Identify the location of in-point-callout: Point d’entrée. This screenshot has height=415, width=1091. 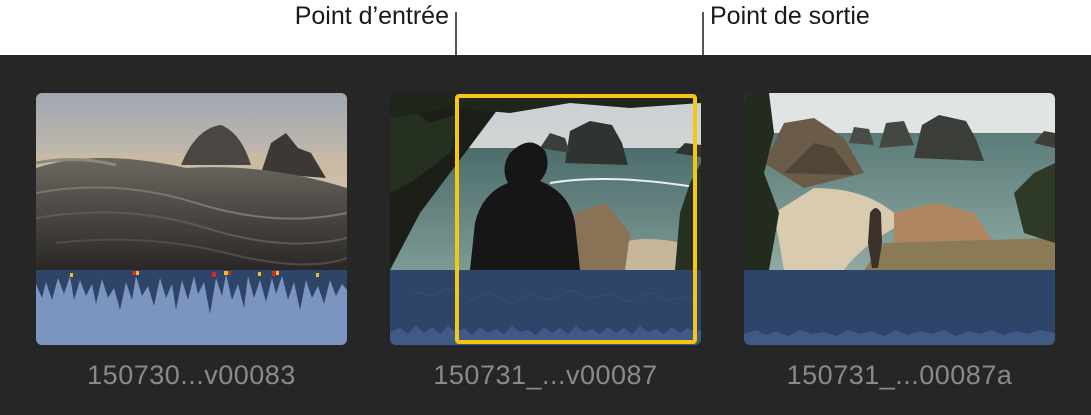
(371, 16).